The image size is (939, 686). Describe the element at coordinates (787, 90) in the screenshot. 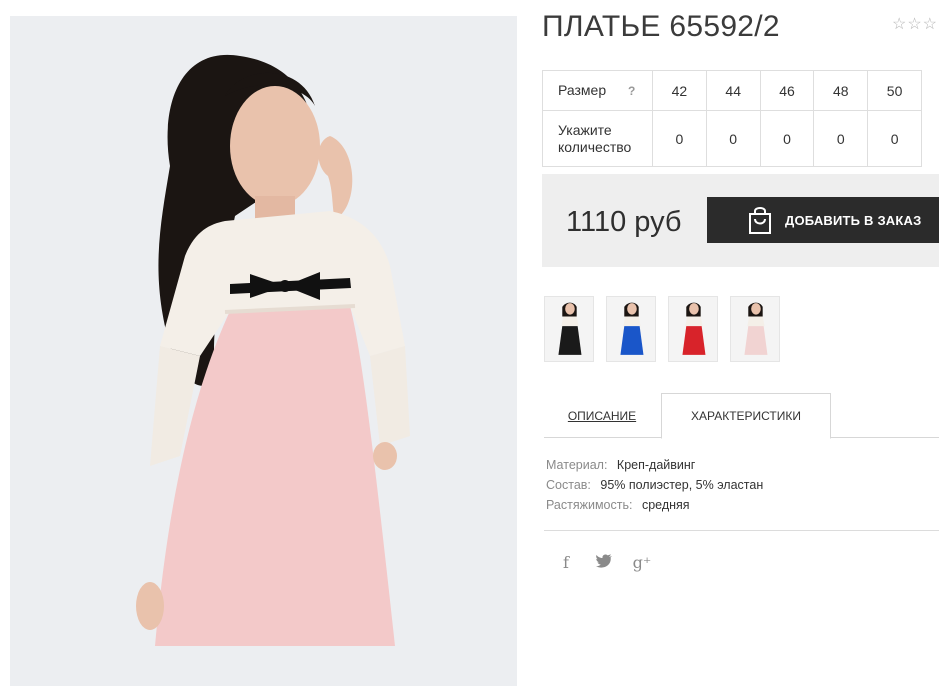

I see `size-46: 46` at that location.